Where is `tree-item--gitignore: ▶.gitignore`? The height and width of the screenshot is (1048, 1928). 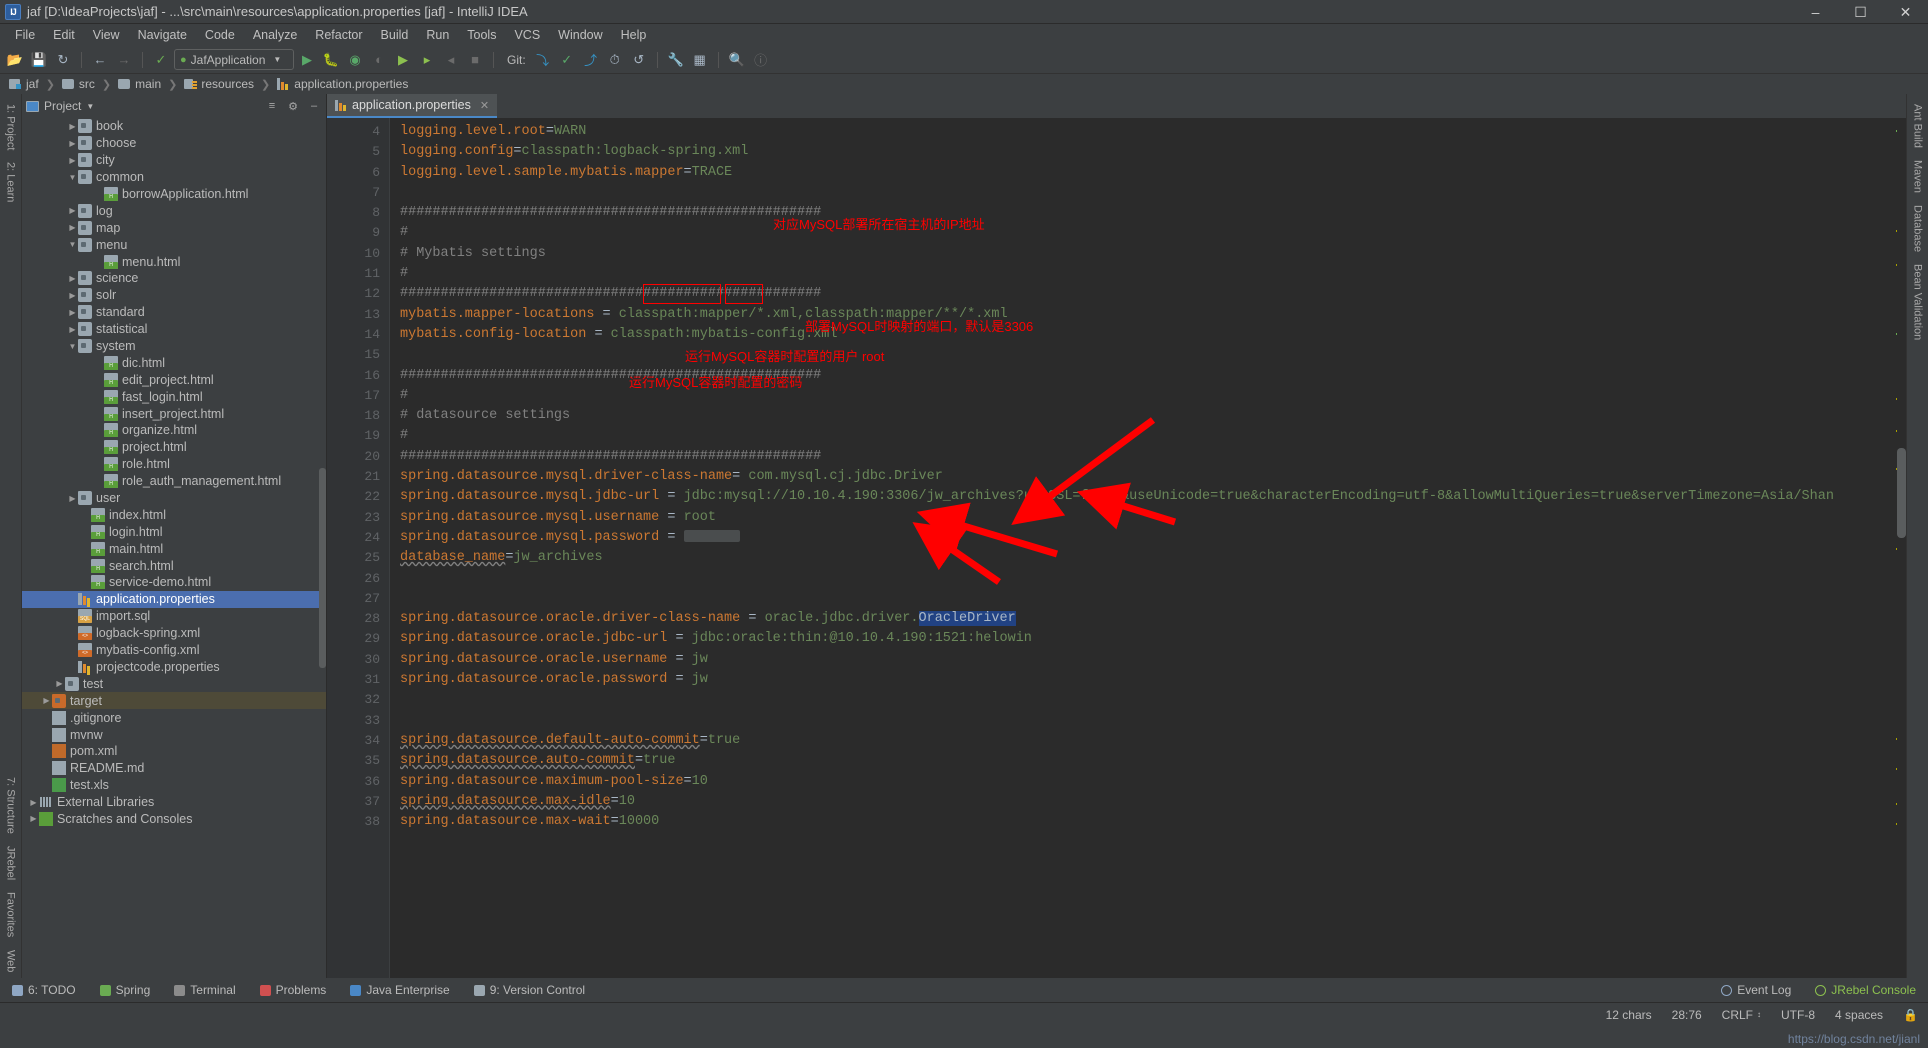
tree-item--gitignore: ▶.gitignore is located at coordinates (174, 717).